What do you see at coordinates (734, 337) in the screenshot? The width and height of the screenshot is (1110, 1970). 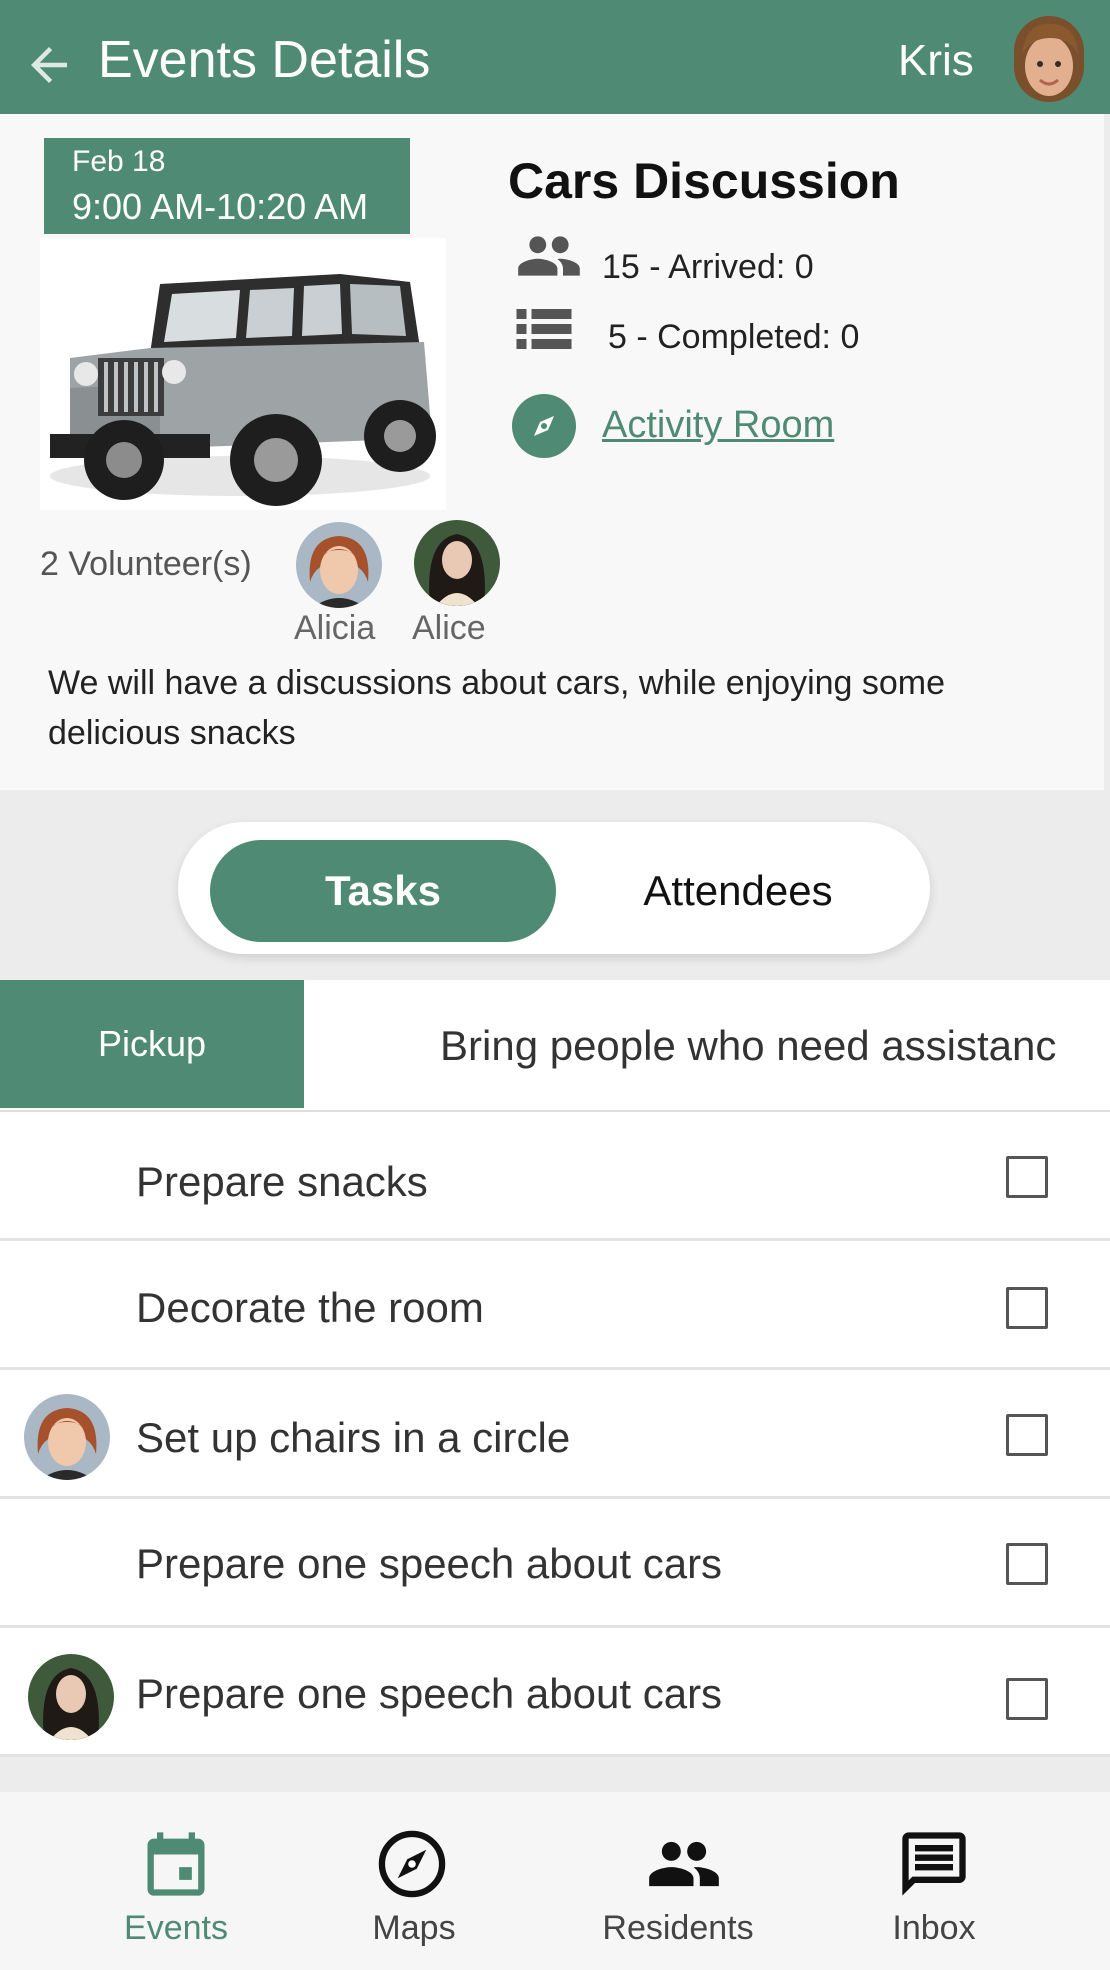 I see `tasks-stat: 5 - Completed: 0` at bounding box center [734, 337].